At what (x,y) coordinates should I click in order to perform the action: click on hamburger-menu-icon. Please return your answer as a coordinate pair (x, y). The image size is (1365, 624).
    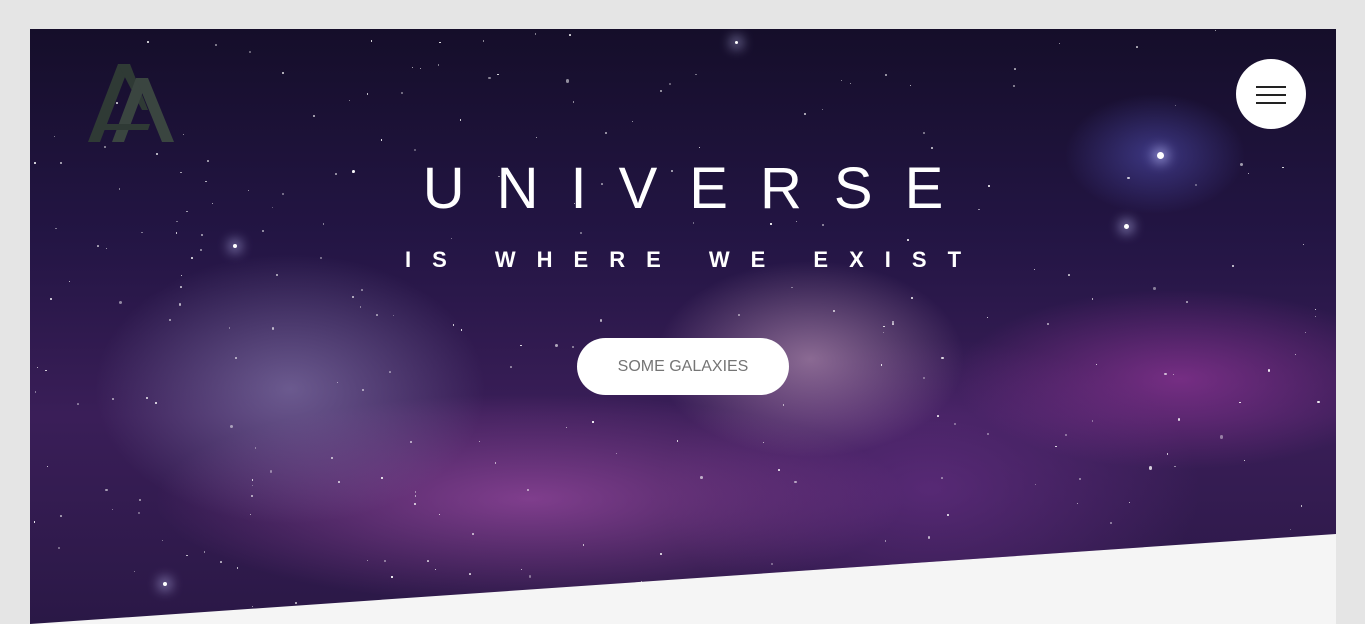
    Looking at the image, I should click on (1271, 87).